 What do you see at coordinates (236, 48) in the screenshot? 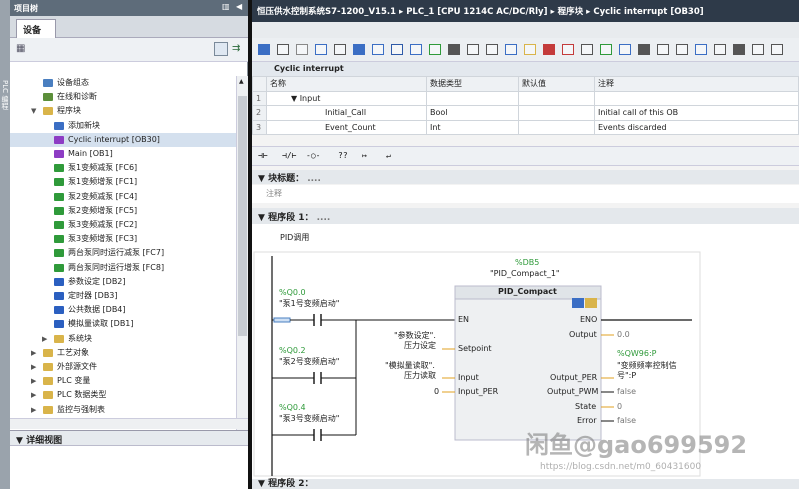
I see `export-icon: ⇉` at bounding box center [236, 48].